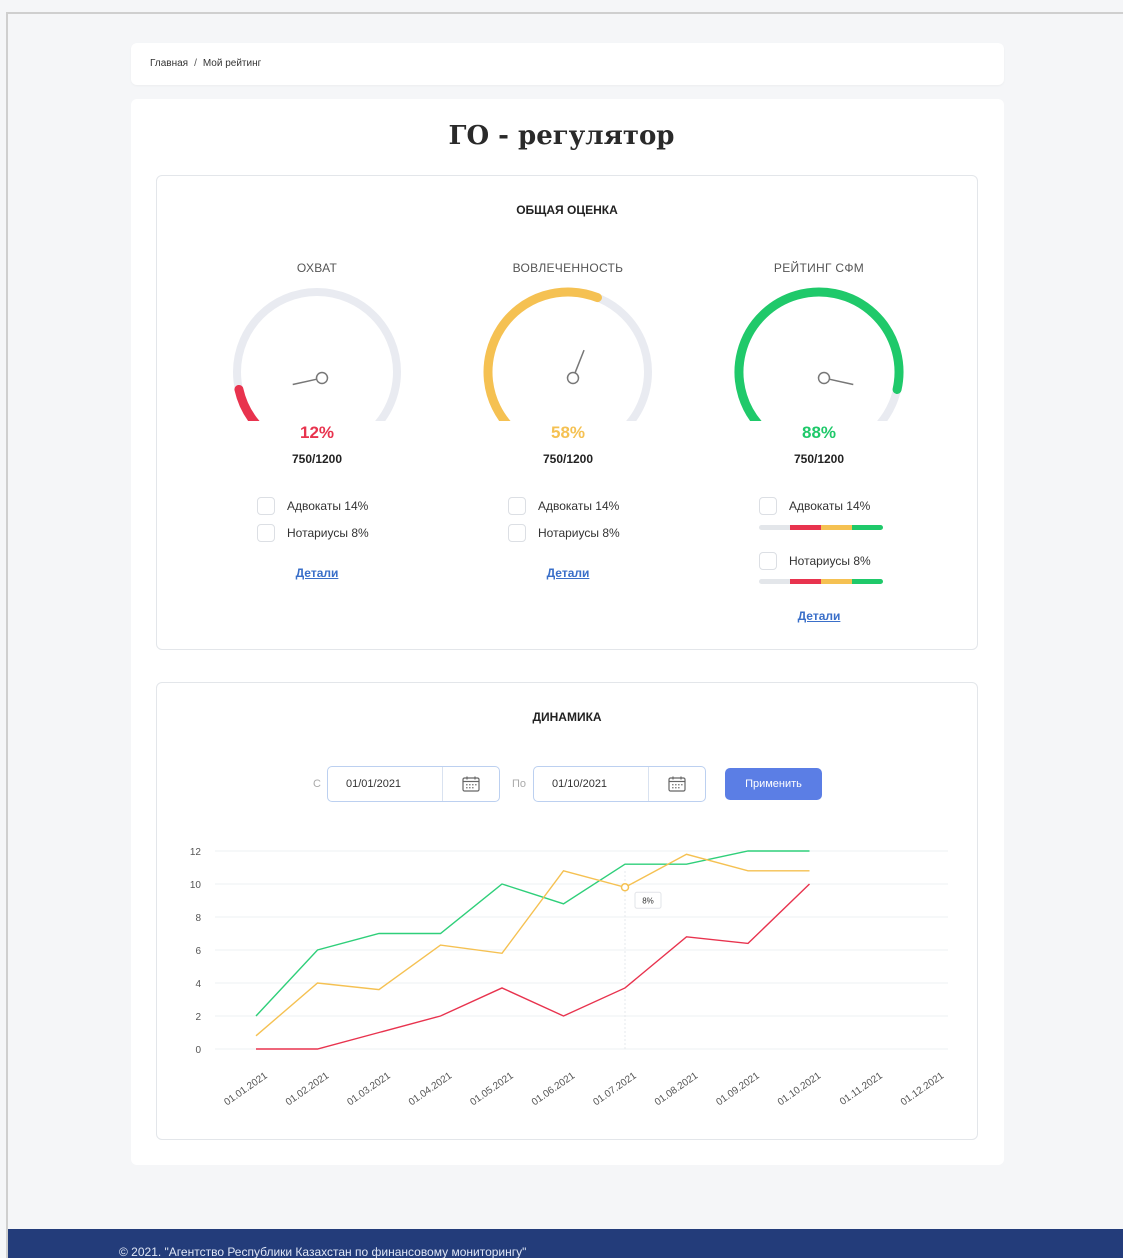 This screenshot has height=1258, width=1123. Describe the element at coordinates (198, 984) in the screenshot. I see `y-tick-label: 4` at that location.